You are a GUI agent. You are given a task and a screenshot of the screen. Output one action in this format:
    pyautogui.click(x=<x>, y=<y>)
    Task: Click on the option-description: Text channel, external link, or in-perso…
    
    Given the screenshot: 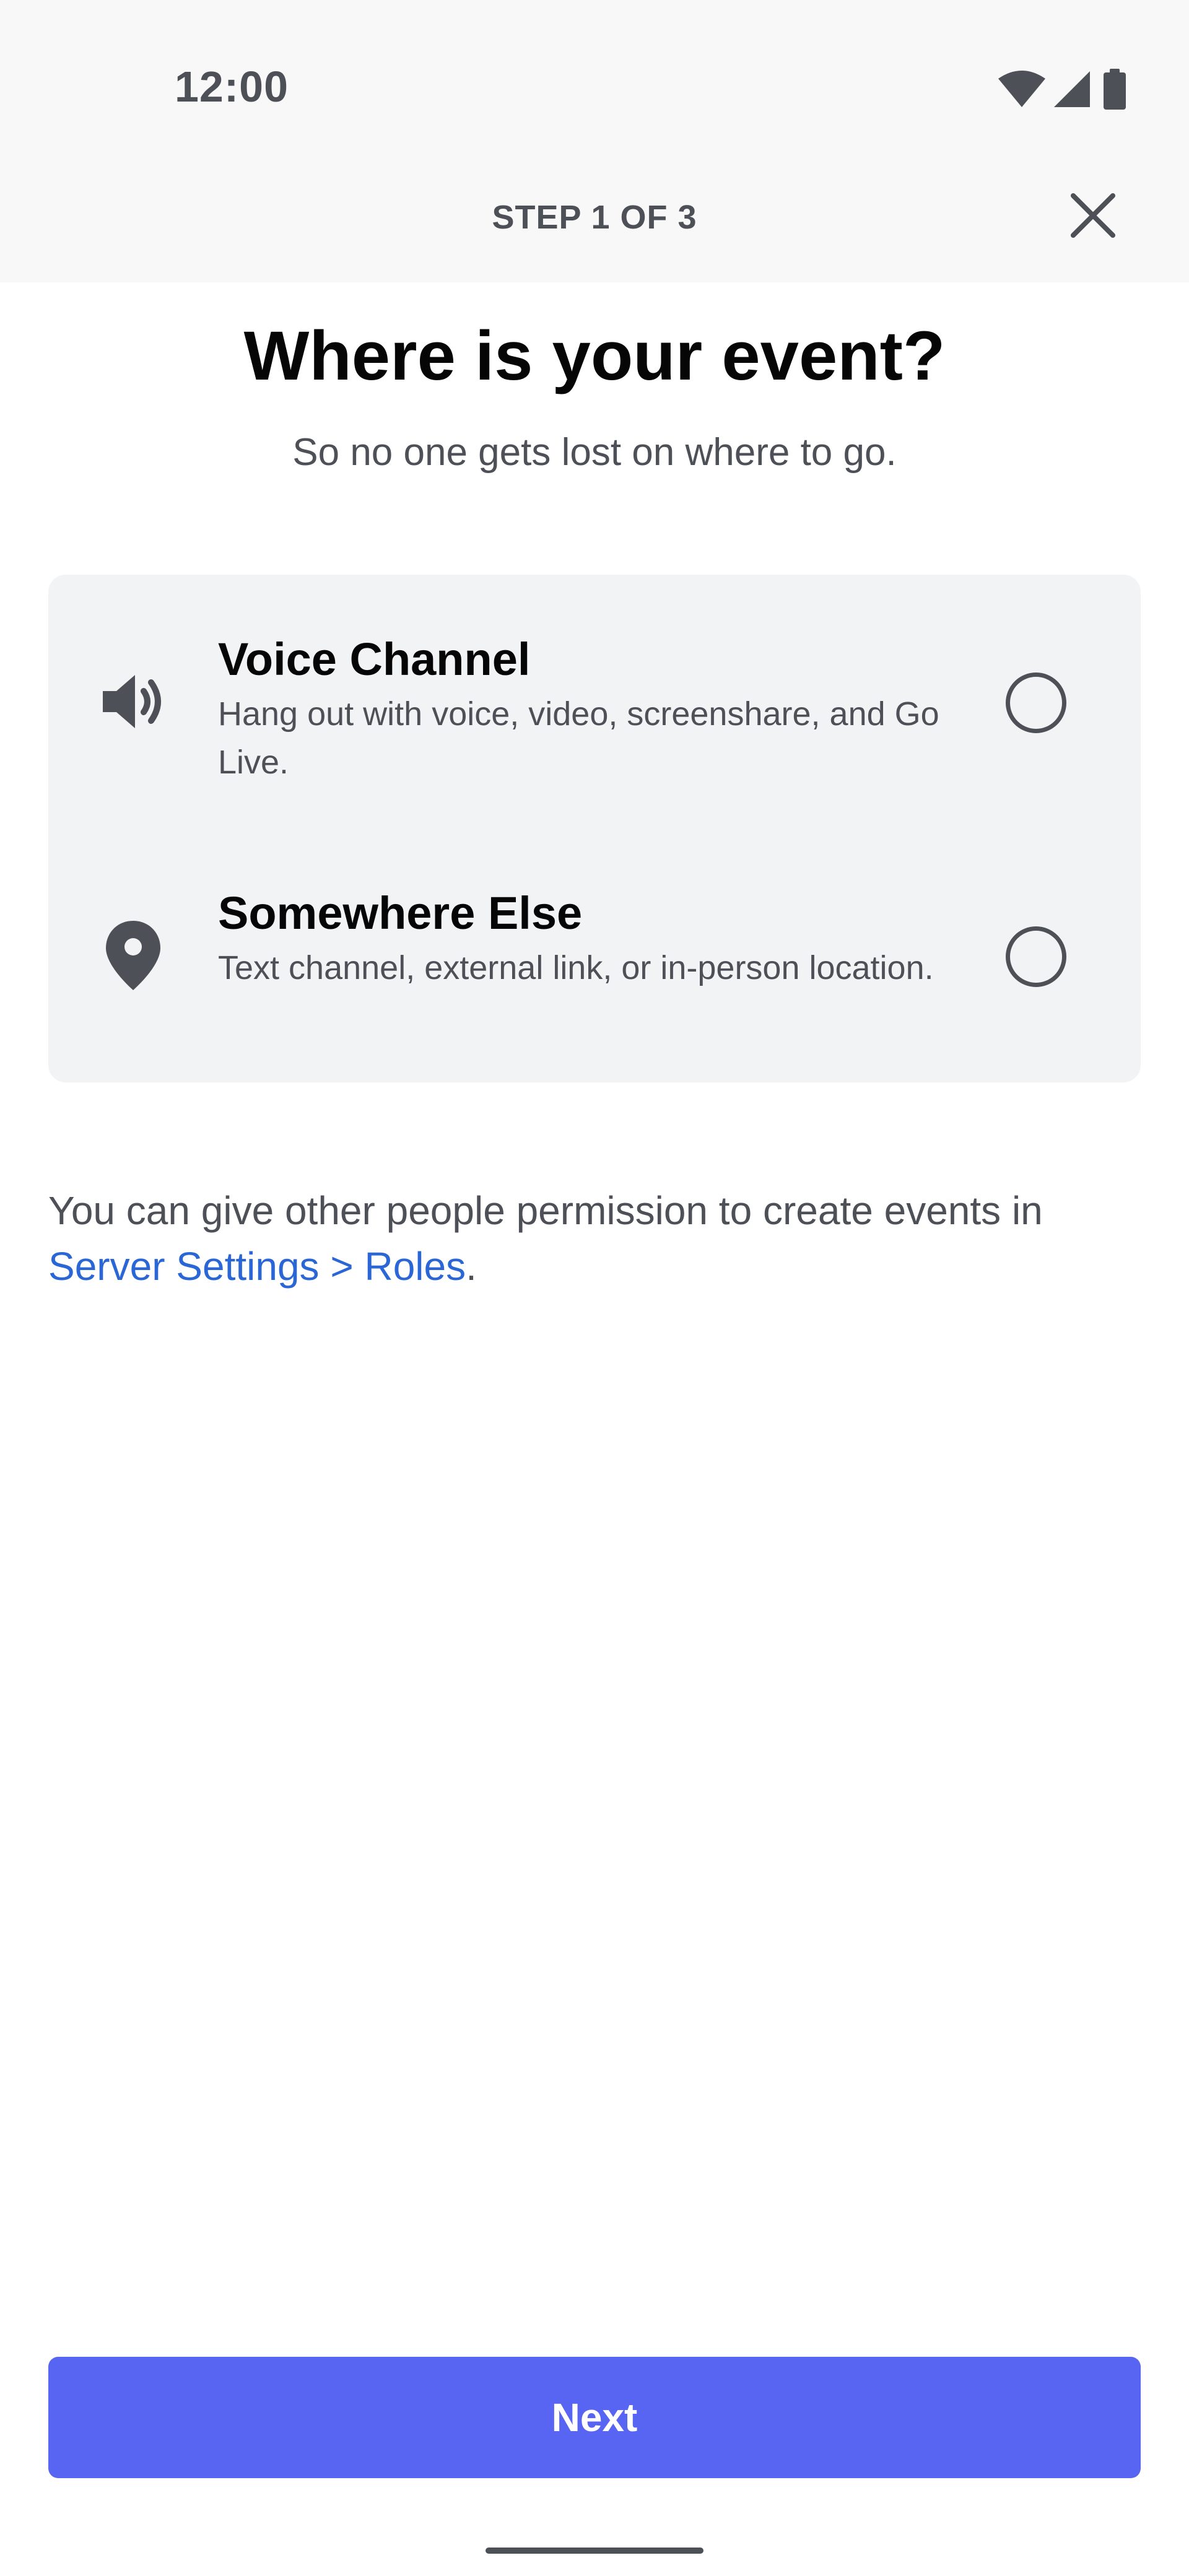 What is the action you would take?
    pyautogui.click(x=576, y=967)
    